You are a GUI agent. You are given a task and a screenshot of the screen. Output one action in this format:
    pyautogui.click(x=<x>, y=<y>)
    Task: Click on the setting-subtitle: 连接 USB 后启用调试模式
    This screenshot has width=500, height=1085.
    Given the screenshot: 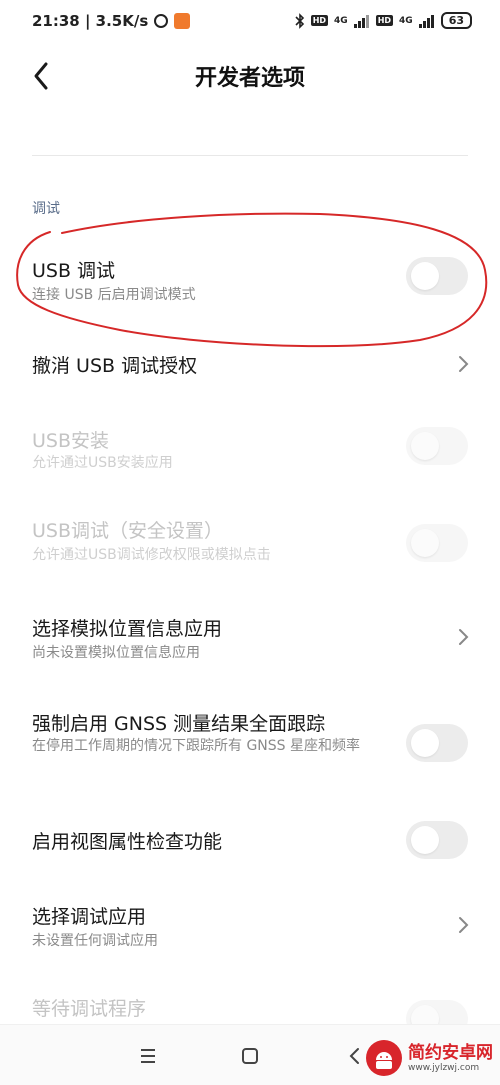 What is the action you would take?
    pyautogui.click(x=114, y=295)
    